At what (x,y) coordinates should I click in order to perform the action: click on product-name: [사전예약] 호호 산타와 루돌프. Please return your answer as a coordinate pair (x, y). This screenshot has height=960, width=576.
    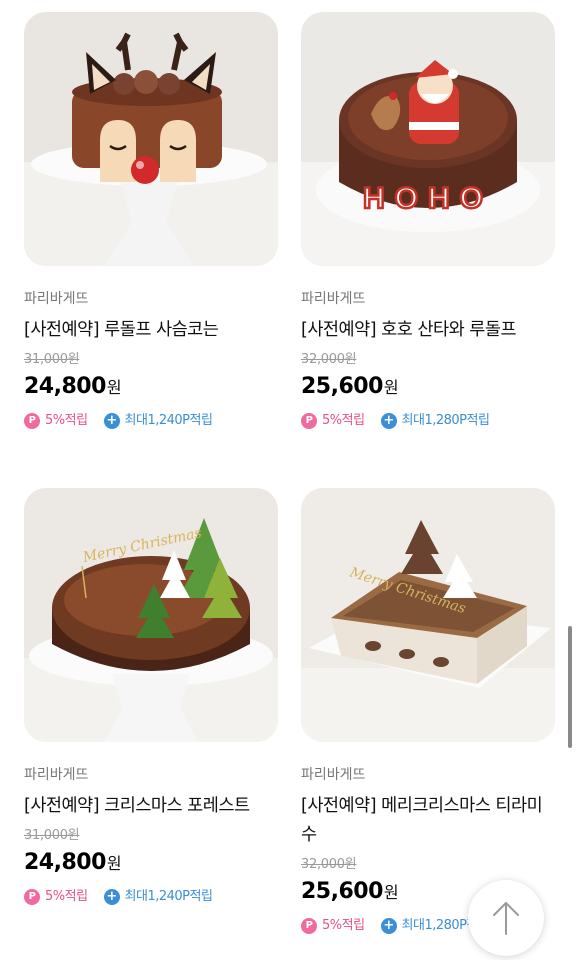
    Looking at the image, I should click on (428, 330).